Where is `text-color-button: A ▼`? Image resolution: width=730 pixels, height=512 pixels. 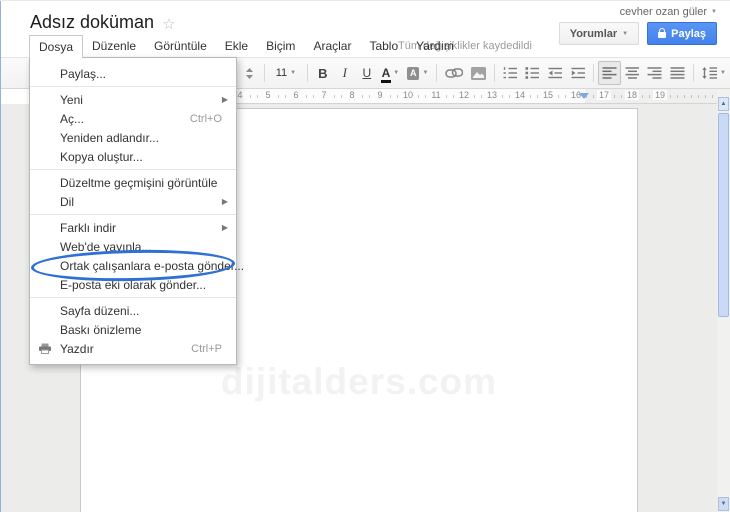
text-color-button: A ▼ is located at coordinates (390, 73).